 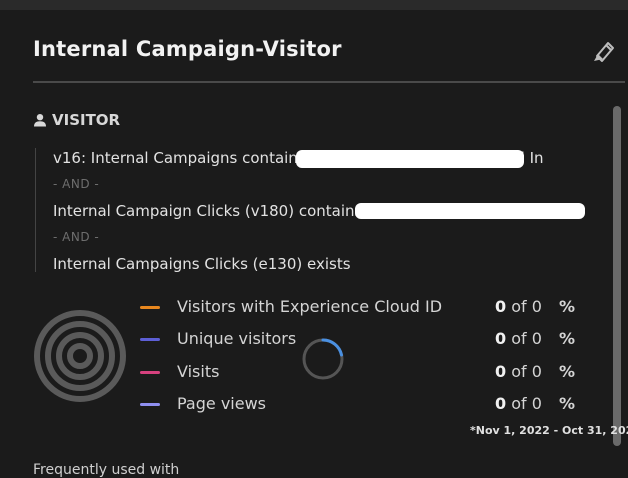 What do you see at coordinates (40, 120) in the screenshot?
I see `person-icon` at bounding box center [40, 120].